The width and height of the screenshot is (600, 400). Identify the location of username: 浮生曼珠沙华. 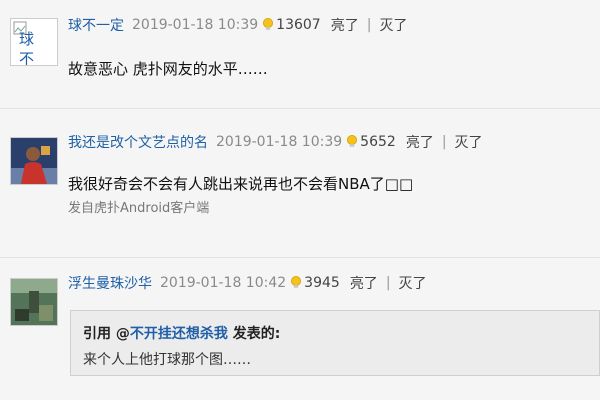
(110, 283).